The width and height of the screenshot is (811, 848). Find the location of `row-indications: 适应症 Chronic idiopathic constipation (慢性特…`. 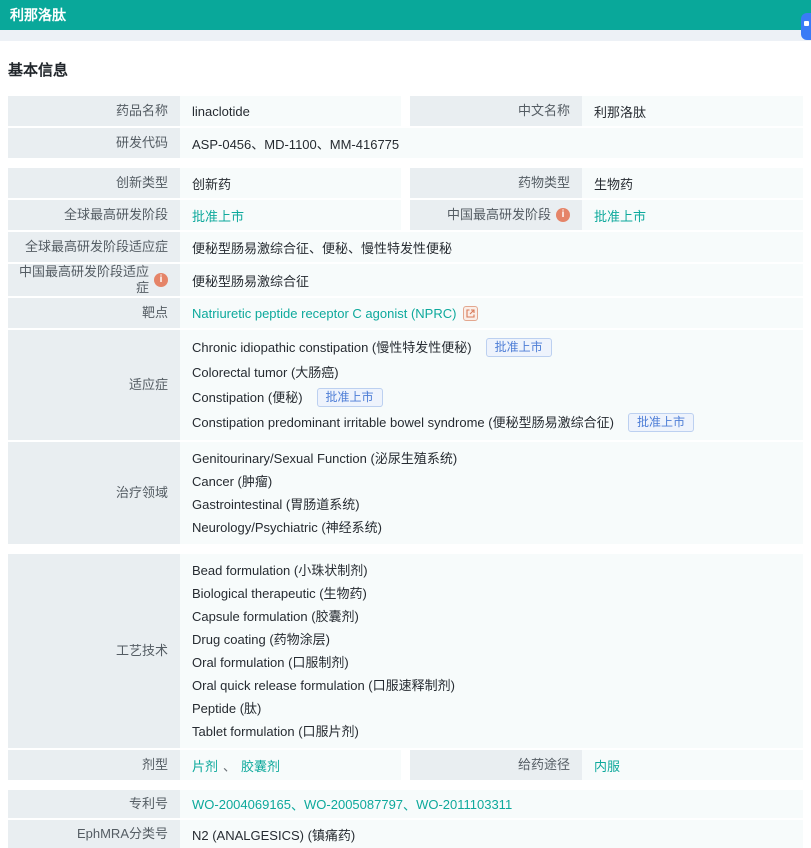

row-indications: 适应症 Chronic idiopathic constipation (慢性特… is located at coordinates (405, 385).